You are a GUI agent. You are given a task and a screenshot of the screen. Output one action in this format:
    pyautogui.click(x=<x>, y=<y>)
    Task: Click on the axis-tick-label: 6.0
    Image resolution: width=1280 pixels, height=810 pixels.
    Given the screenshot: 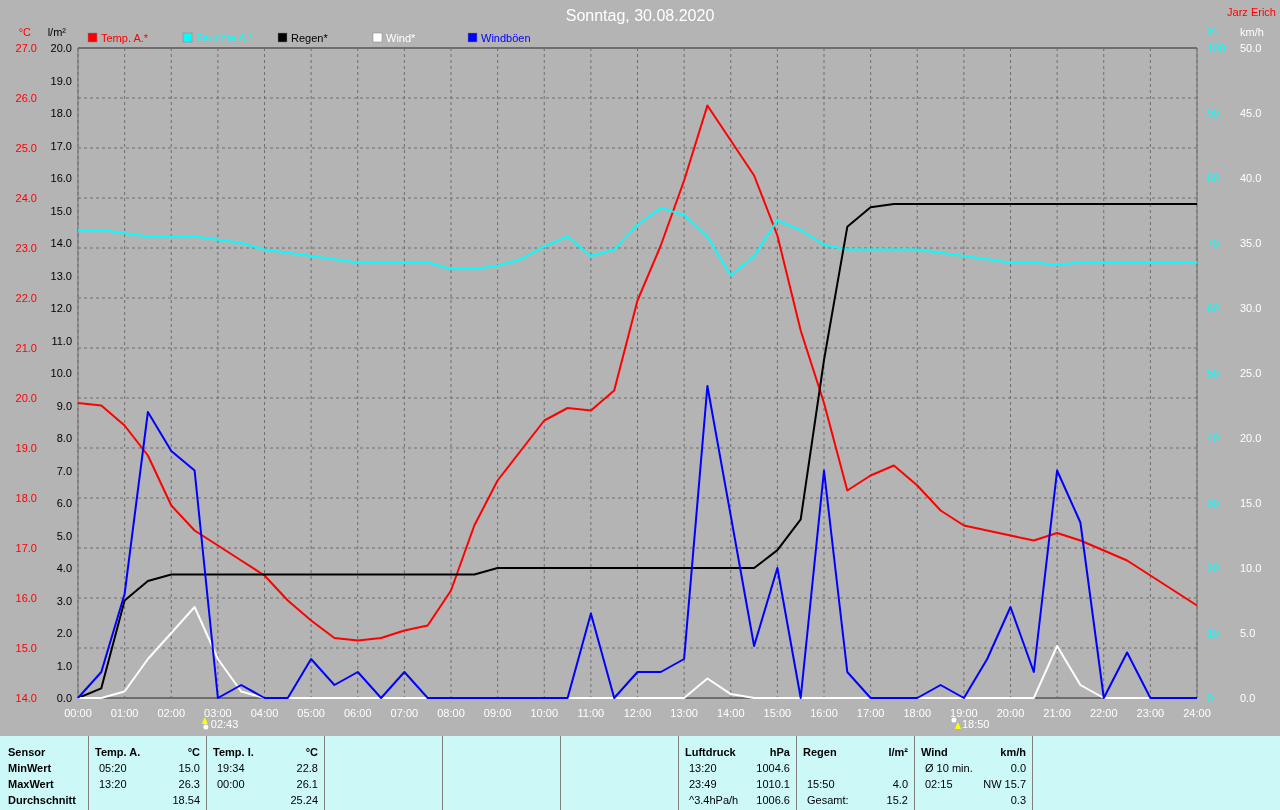 What is the action you would take?
    pyautogui.click(x=64, y=503)
    